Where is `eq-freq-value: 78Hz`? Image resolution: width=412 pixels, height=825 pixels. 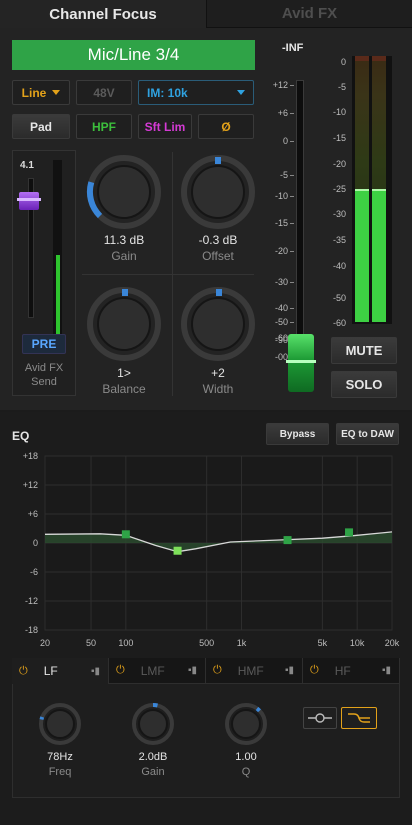 eq-freq-value: 78Hz is located at coordinates (60, 757).